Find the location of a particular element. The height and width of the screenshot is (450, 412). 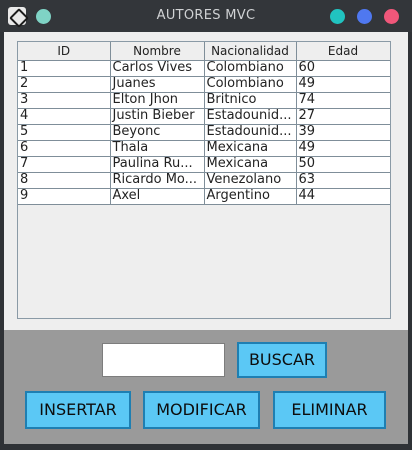

column-header-nacionalidad: Nacionalidad is located at coordinates (250, 51).